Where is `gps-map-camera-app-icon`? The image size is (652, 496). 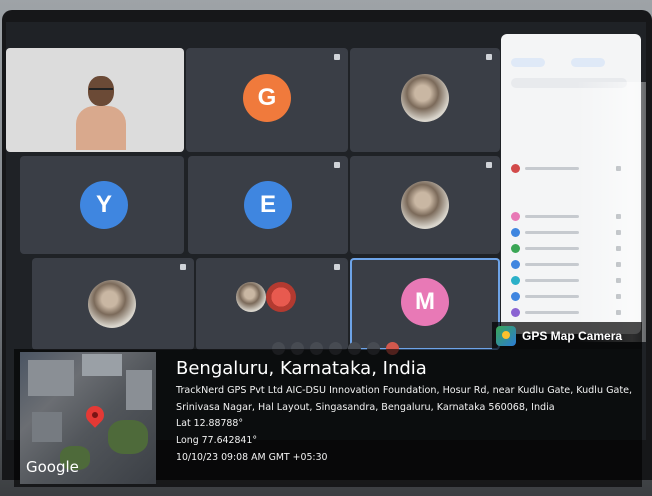
gps-map-camera-app-icon is located at coordinates (506, 335).